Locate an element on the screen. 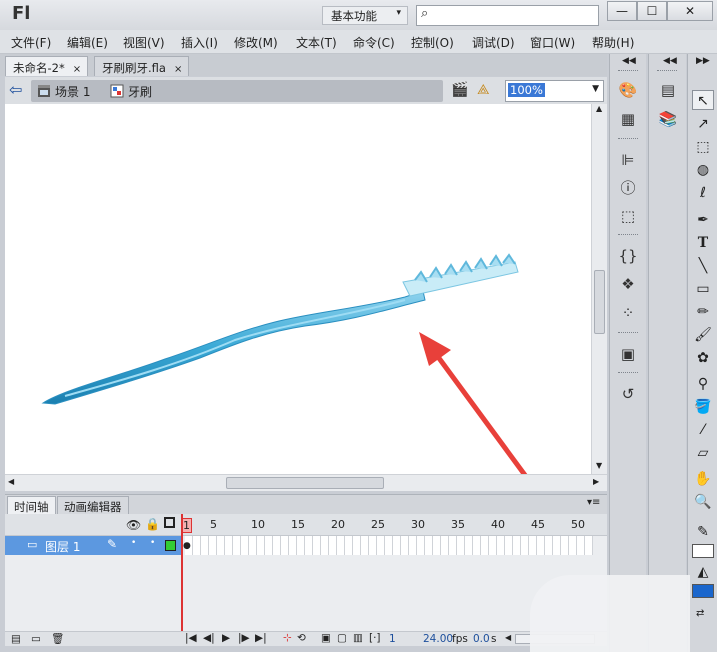  swap-colors-icon: ⇄ is located at coordinates (700, 613).